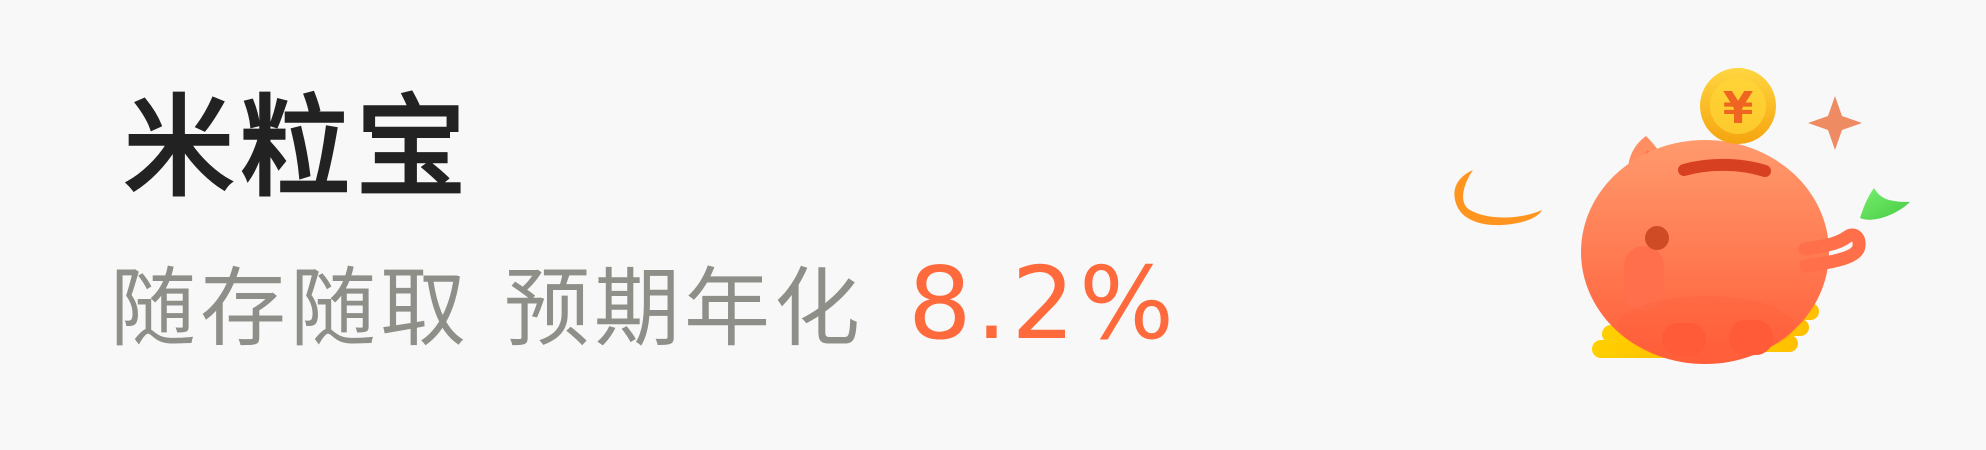 Image resolution: width=1986 pixels, height=450 pixels. Describe the element at coordinates (298, 148) in the screenshot. I see `product-title: 米粒宝` at that location.